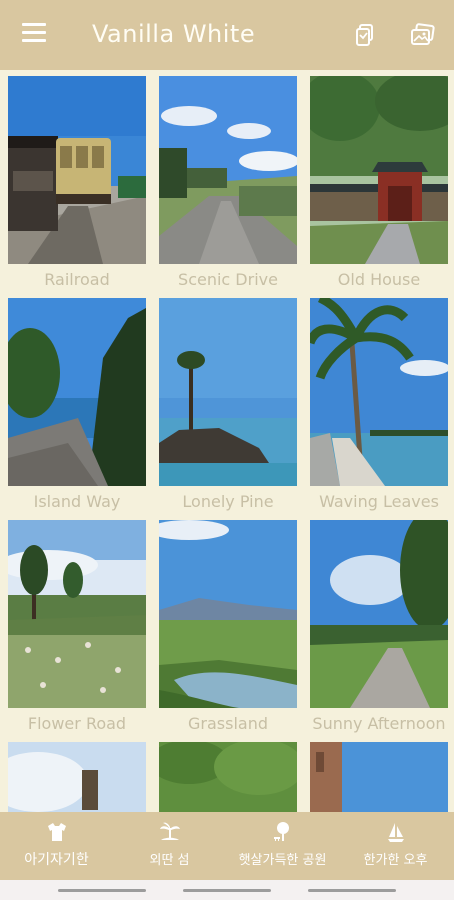 The height and width of the screenshot is (900, 454). I want to click on bottom-navigation: 아기자기한 외딴 섬 햇살가득한 공원 한가한 오후, so click(227, 846).